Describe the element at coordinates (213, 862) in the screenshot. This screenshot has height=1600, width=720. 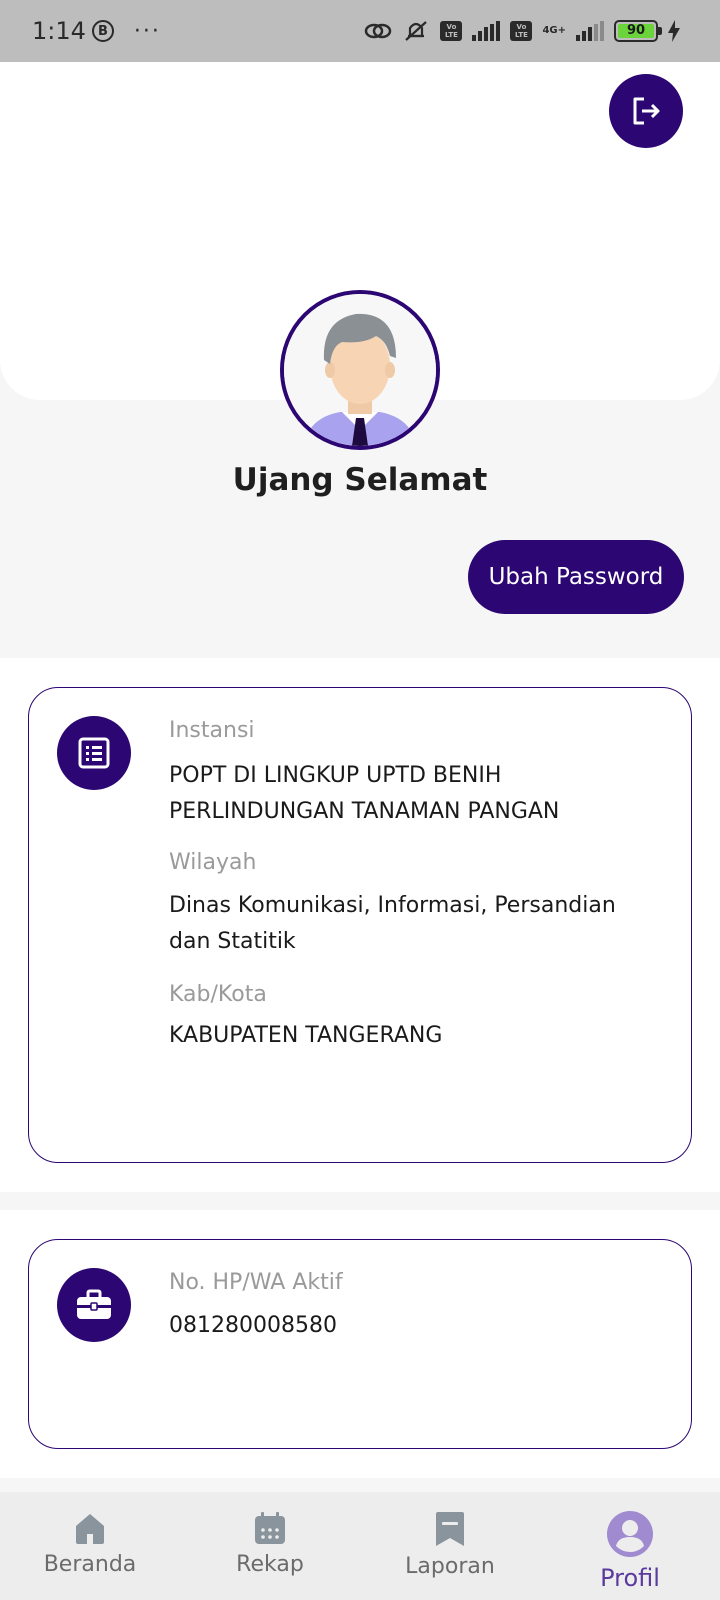
I see `wilayah-label: Wilayah` at that location.